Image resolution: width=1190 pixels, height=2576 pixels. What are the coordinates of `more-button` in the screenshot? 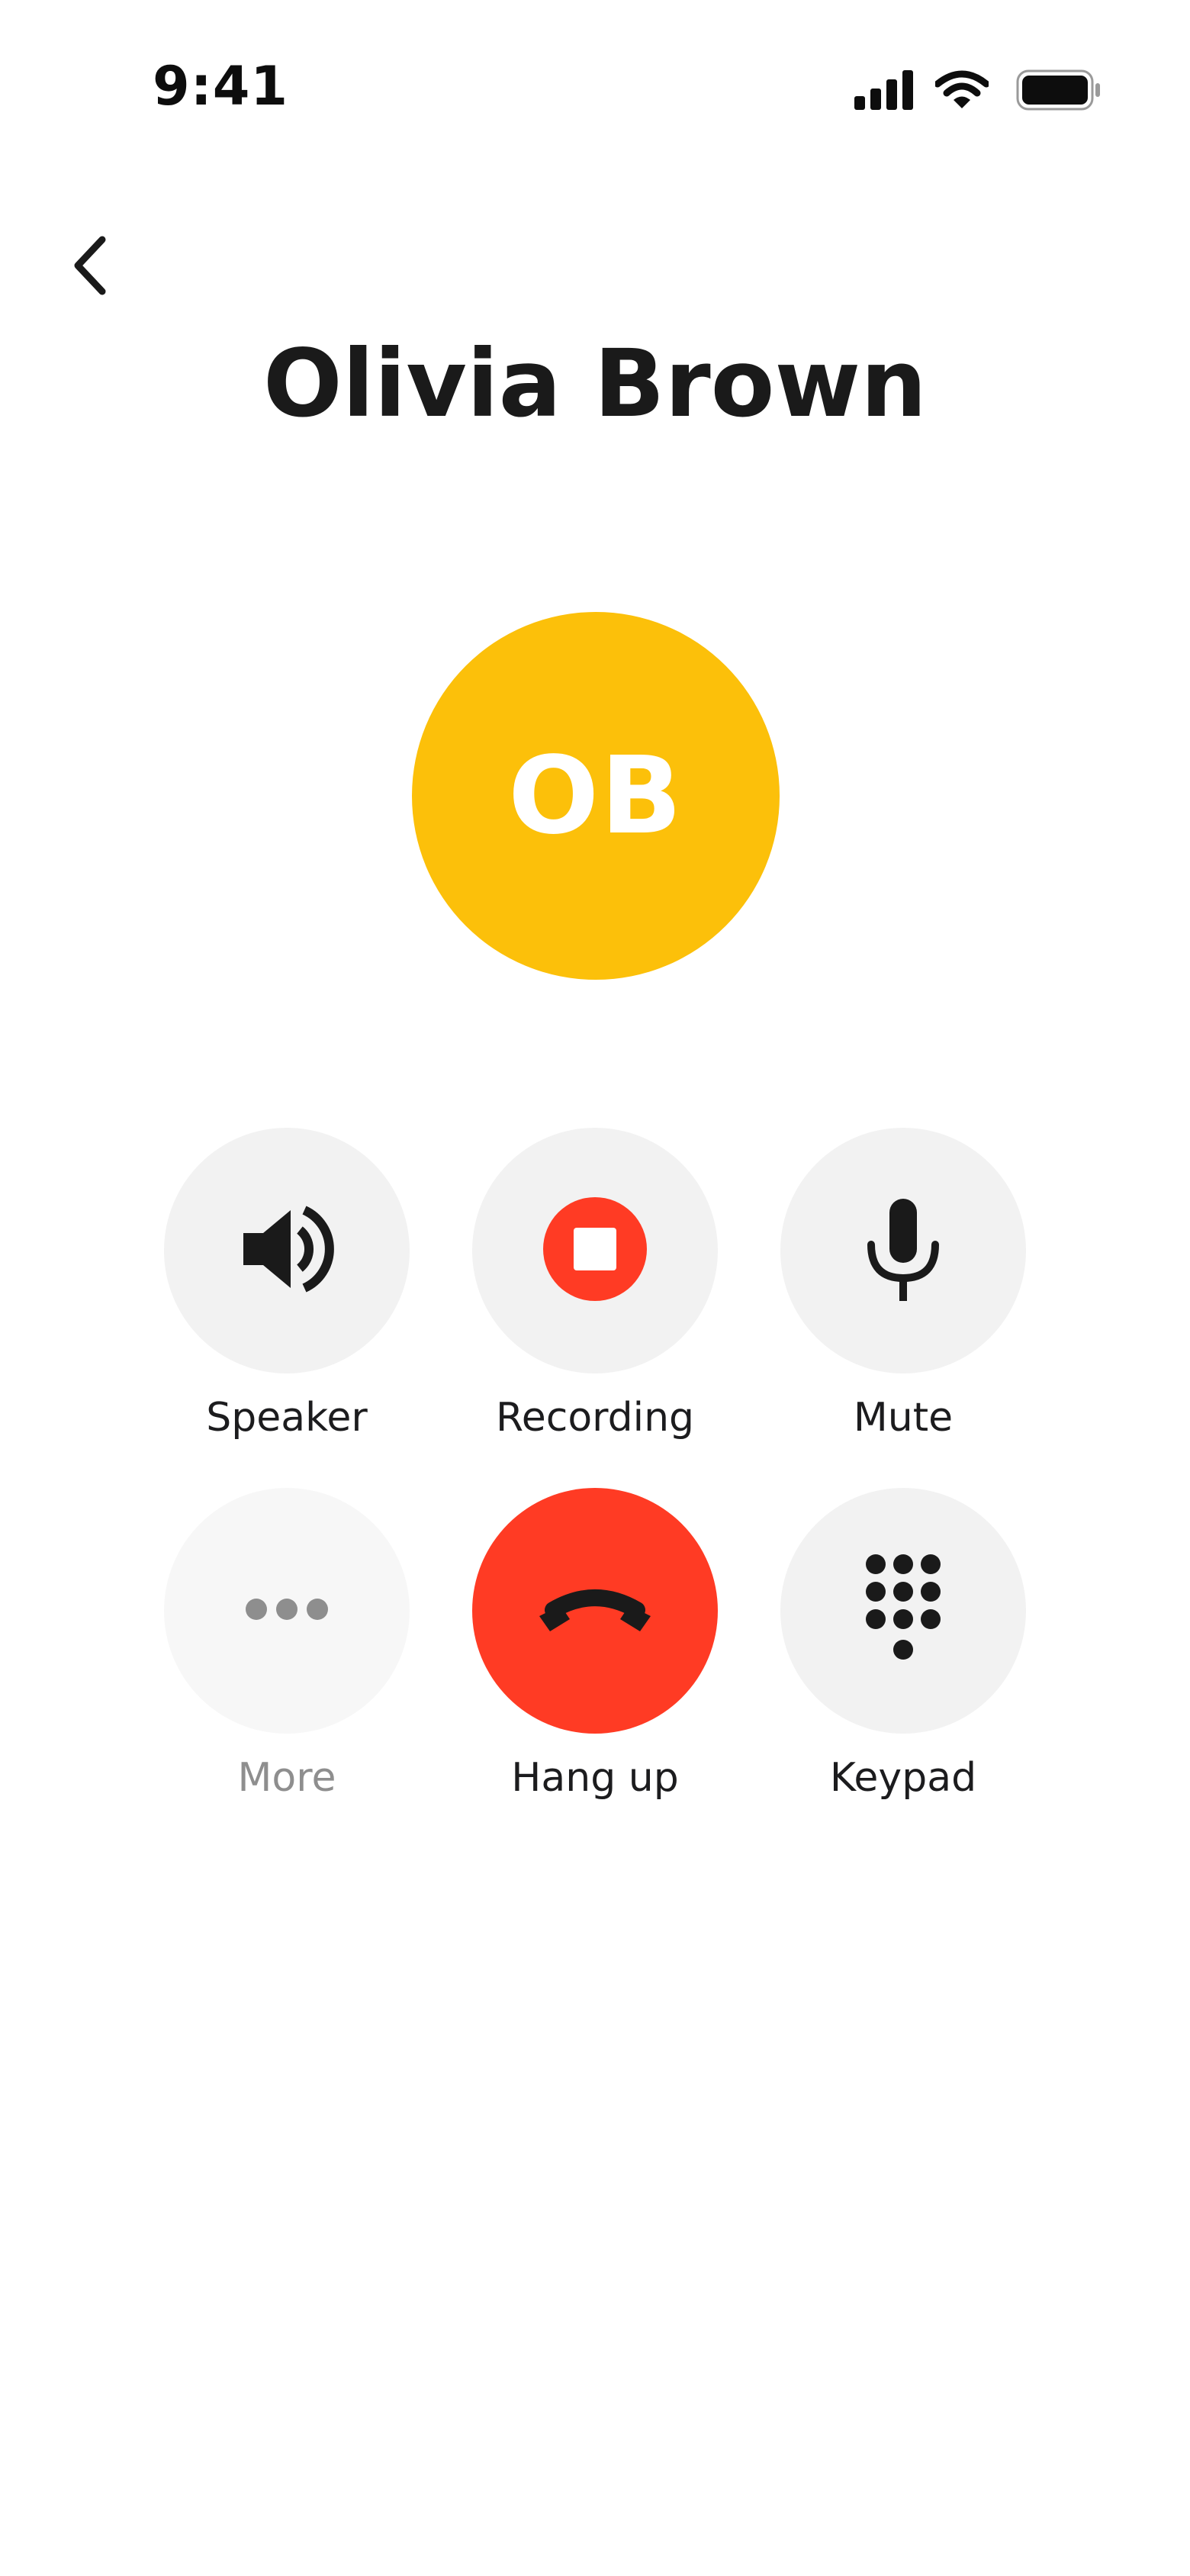 It's located at (287, 1611).